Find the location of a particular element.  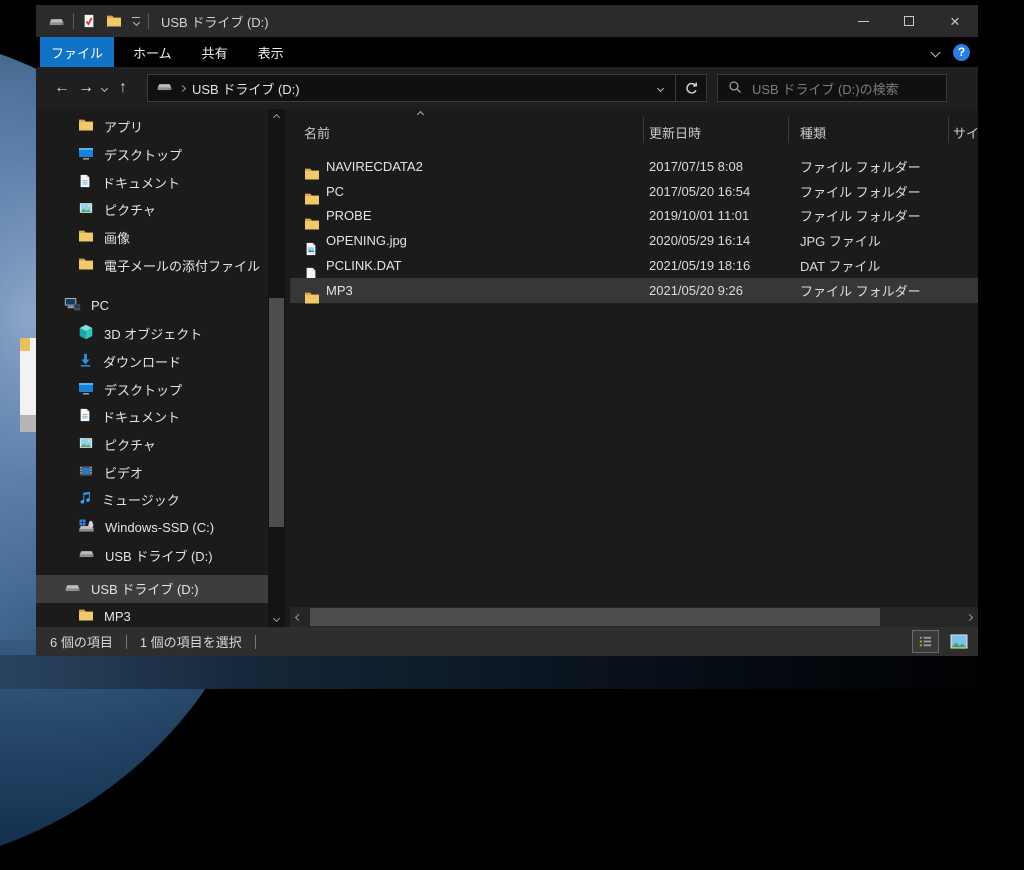

drive-windows-icon is located at coordinates (86, 527).